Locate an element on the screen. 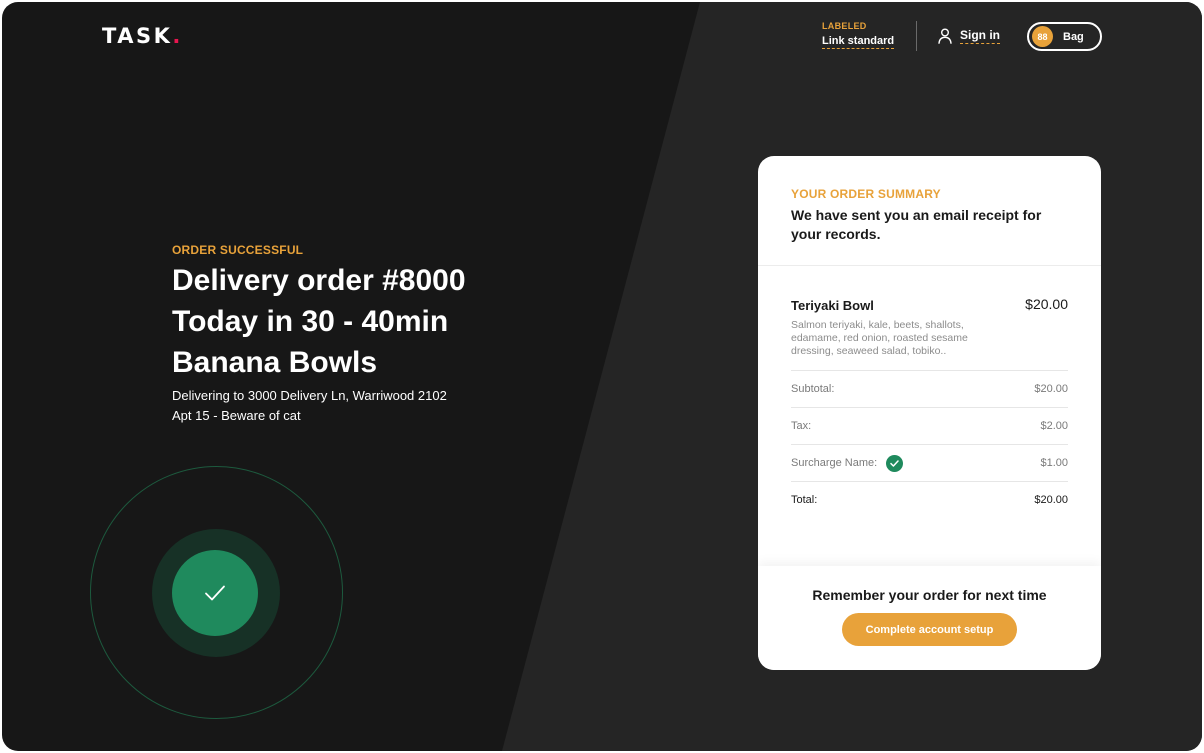 The height and width of the screenshot is (753, 1204). headline-line-restaurant: Banana Bowls is located at coordinates (275, 362).